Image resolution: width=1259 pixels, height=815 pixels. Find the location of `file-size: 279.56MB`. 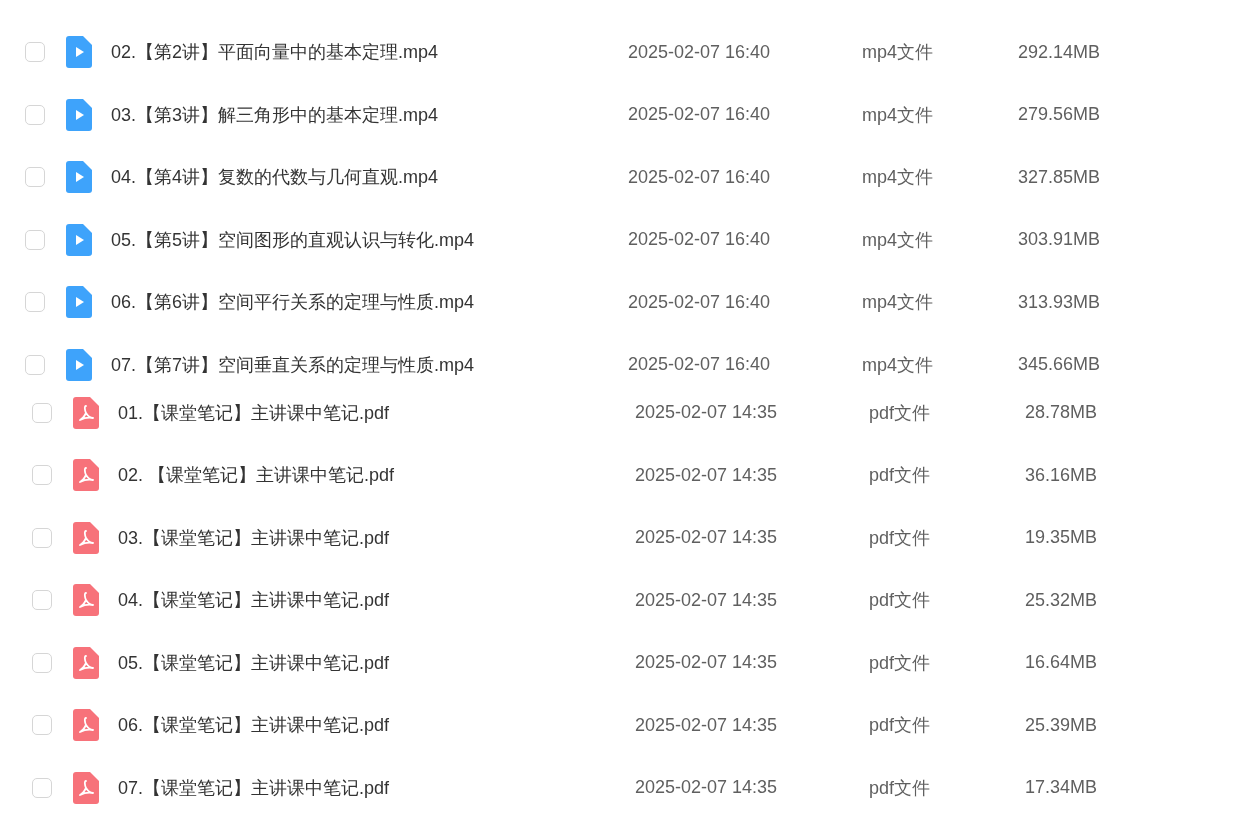

file-size: 279.56MB is located at coordinates (1059, 114).